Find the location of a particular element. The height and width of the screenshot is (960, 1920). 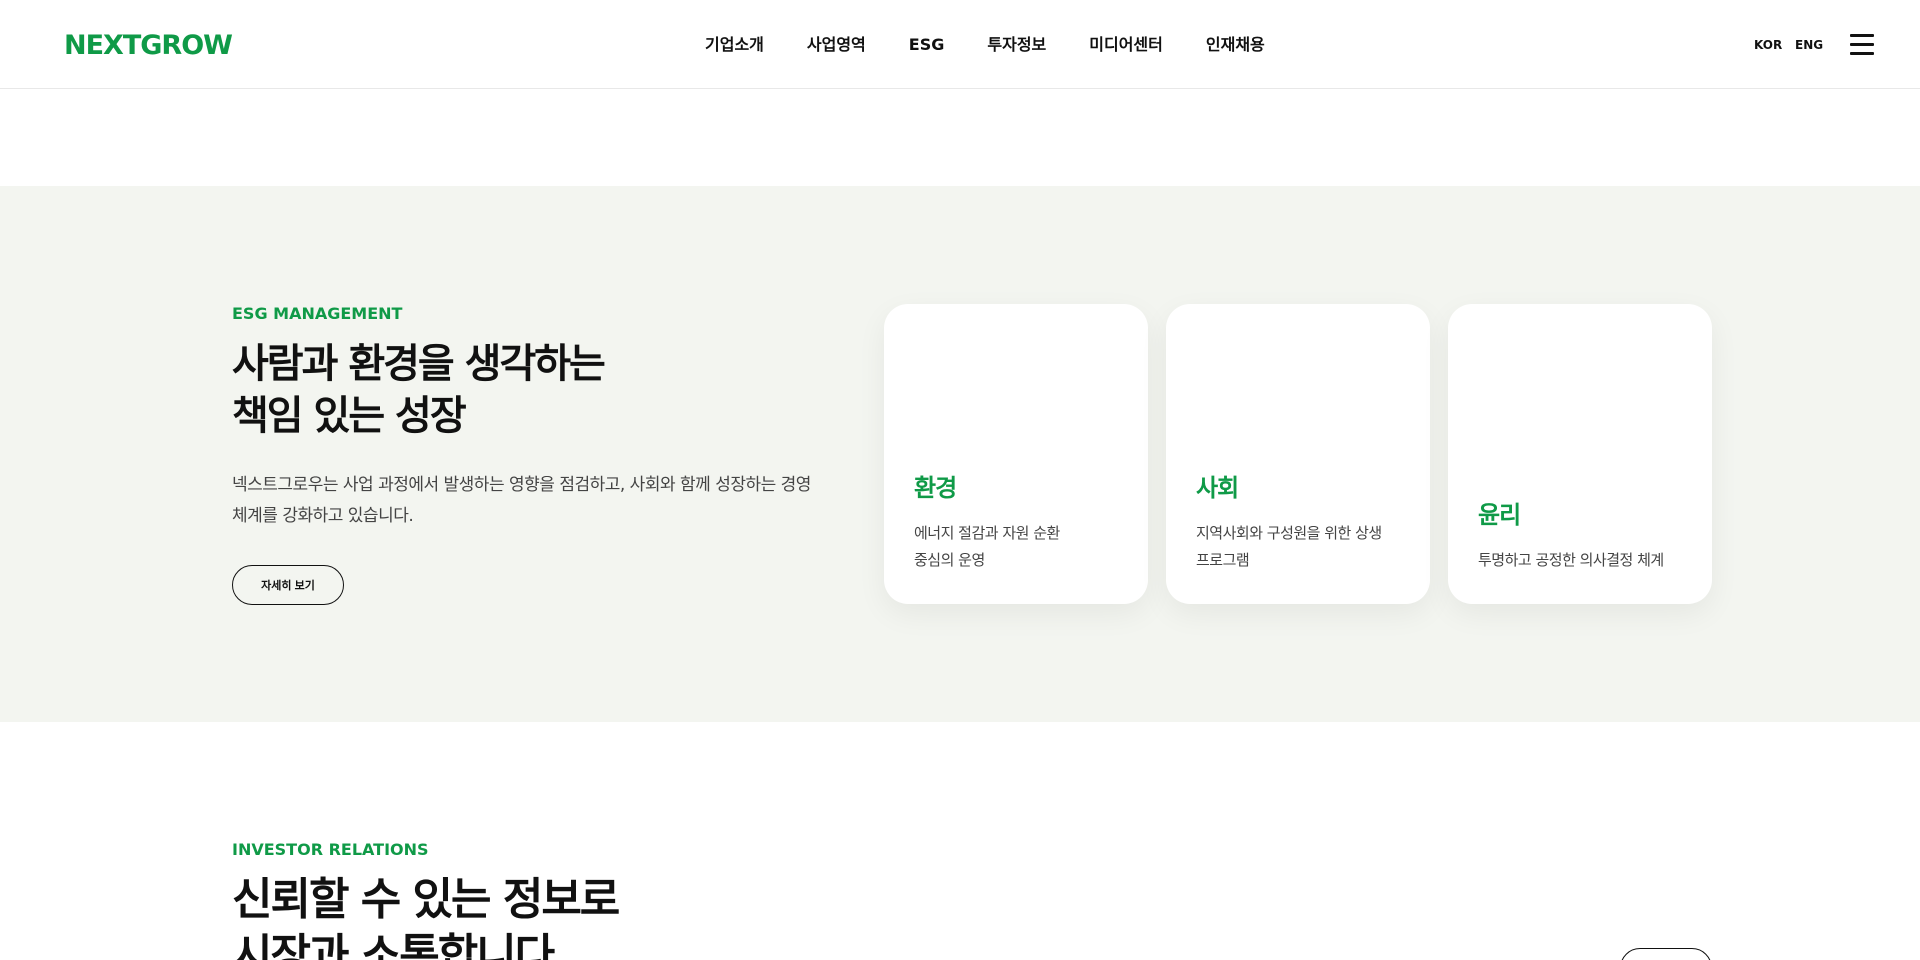

nav-item-business: 사업영역 is located at coordinates (836, 45).